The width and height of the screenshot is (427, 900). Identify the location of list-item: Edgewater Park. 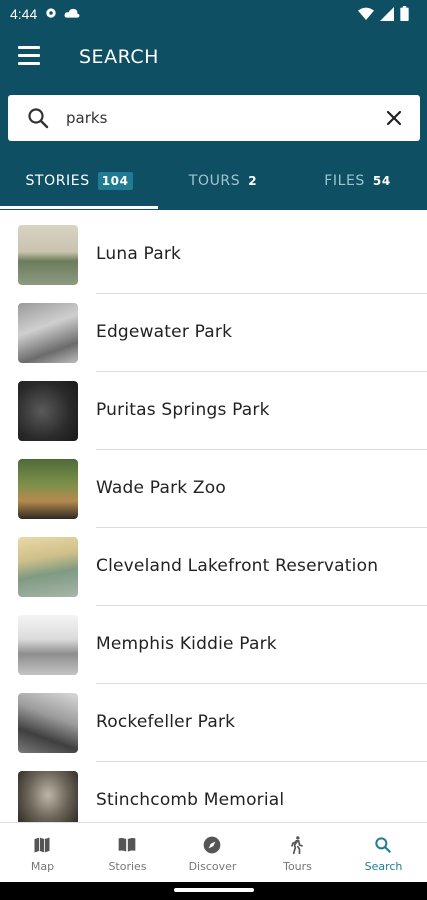
(213, 333).